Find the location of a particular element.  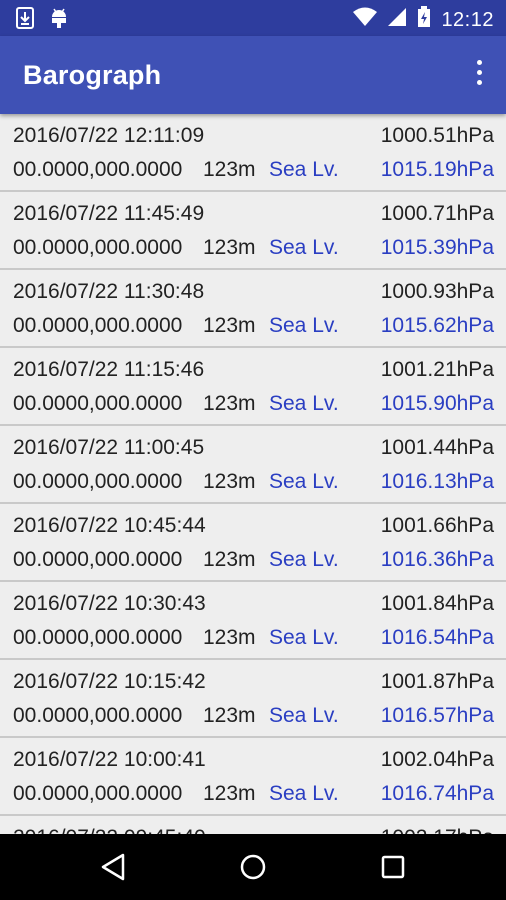

home-icon is located at coordinates (253, 867).